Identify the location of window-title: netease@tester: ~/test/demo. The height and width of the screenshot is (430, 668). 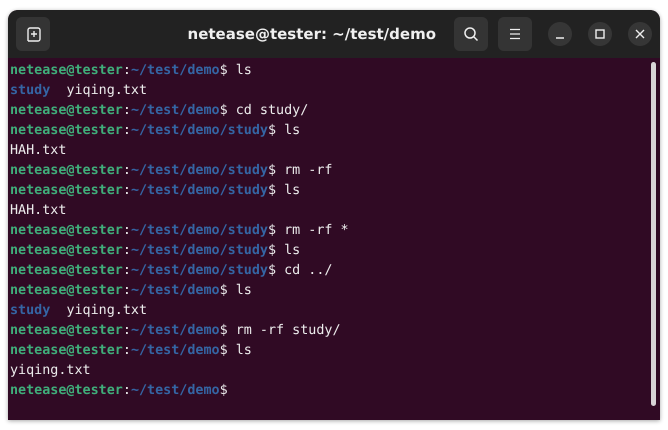
(311, 34).